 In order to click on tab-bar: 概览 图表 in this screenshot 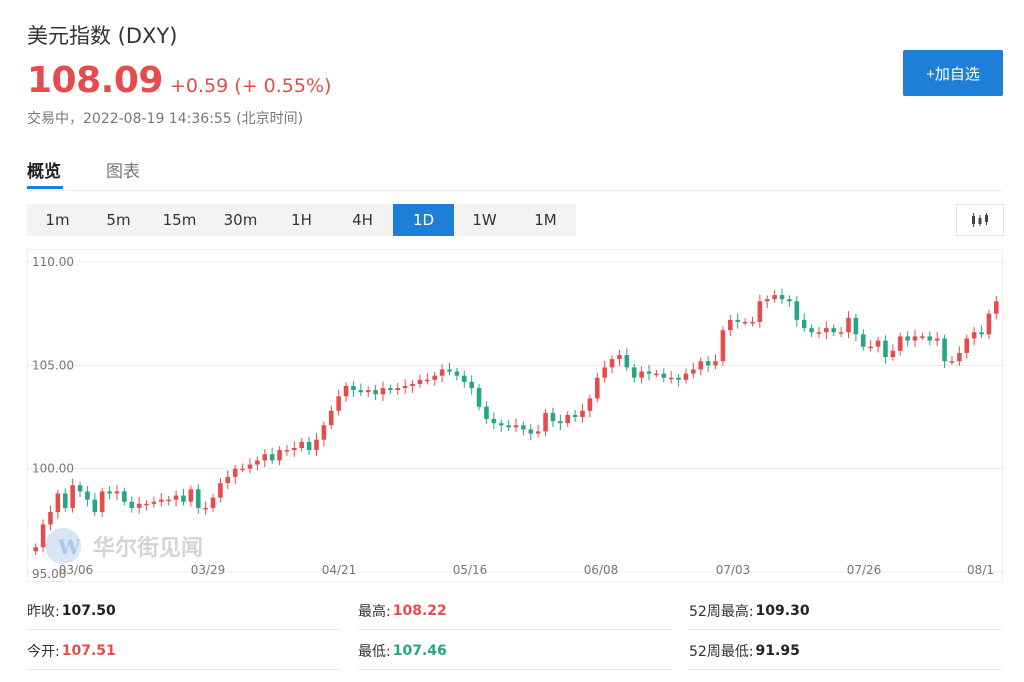, I will do `click(515, 170)`.